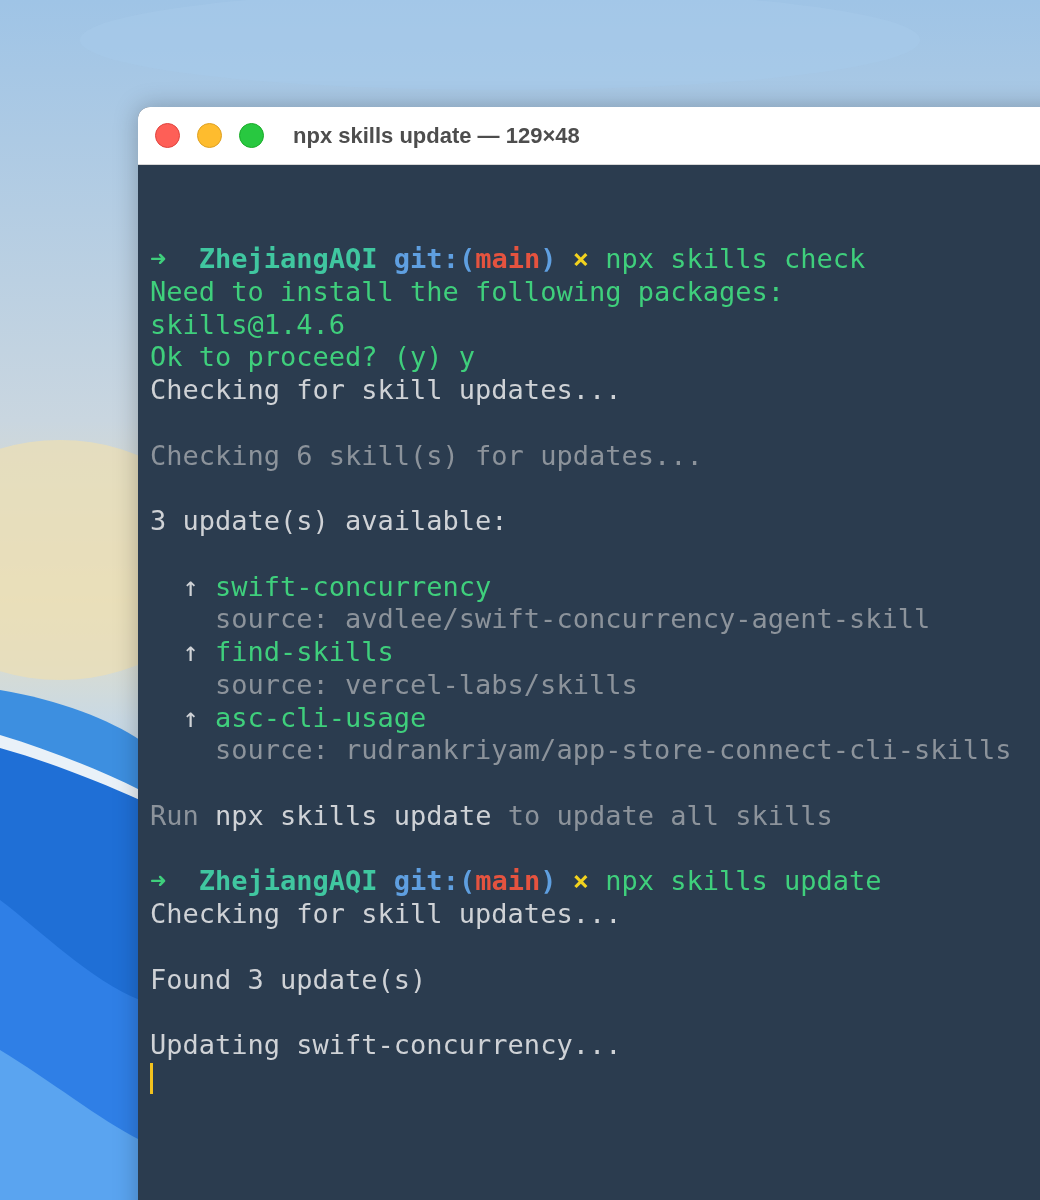 This screenshot has height=1200, width=1040. What do you see at coordinates (174, 815) in the screenshot?
I see `output-text: Run` at bounding box center [174, 815].